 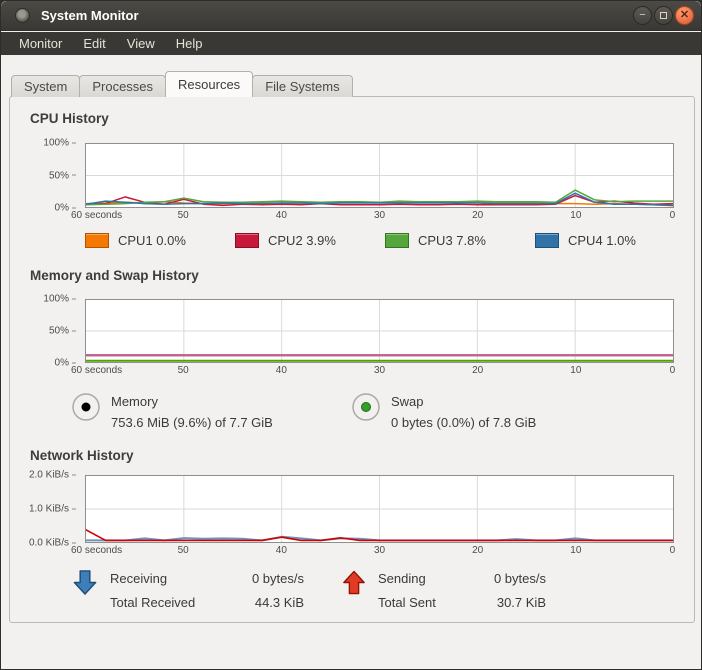 What do you see at coordinates (302, 86) in the screenshot?
I see `tab-file-systems: File Systems` at bounding box center [302, 86].